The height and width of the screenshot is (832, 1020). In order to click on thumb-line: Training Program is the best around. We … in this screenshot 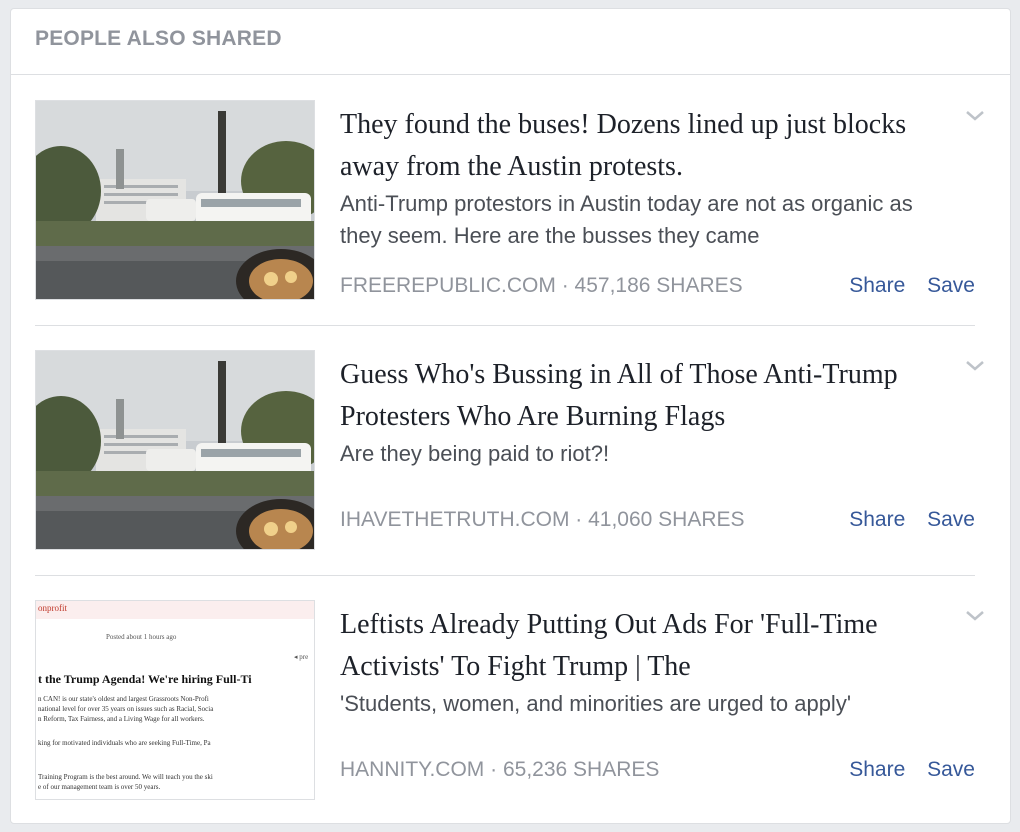, I will do `click(125, 777)`.